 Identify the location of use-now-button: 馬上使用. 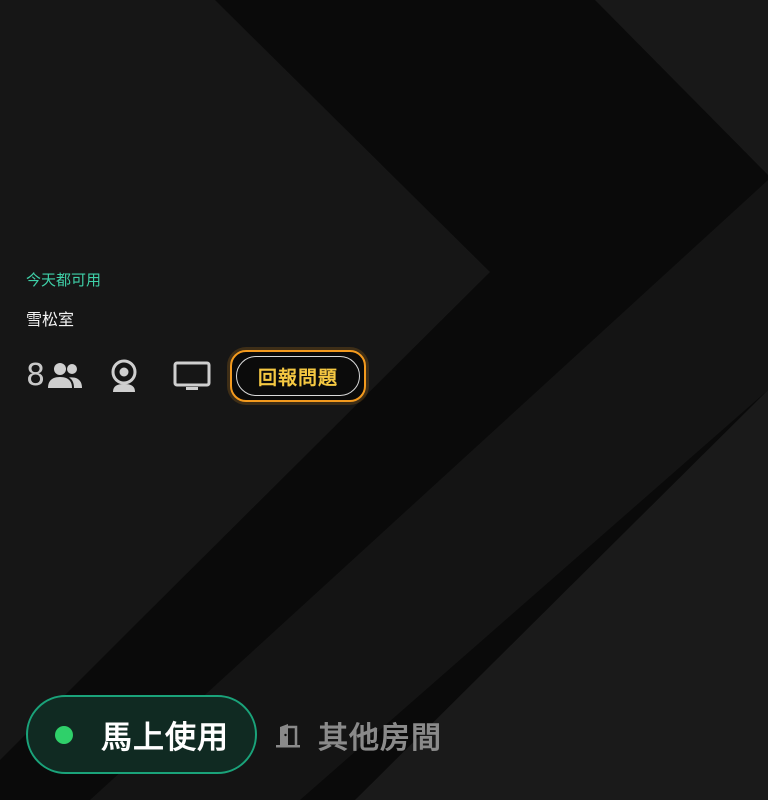
(141, 734).